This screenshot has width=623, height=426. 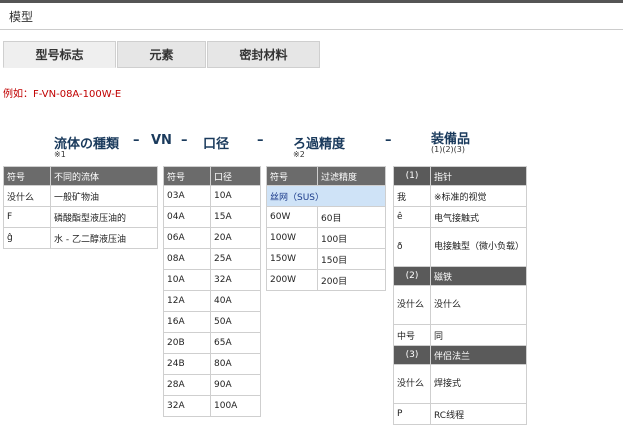 I want to click on code-cell: 200W, so click(x=292, y=280).